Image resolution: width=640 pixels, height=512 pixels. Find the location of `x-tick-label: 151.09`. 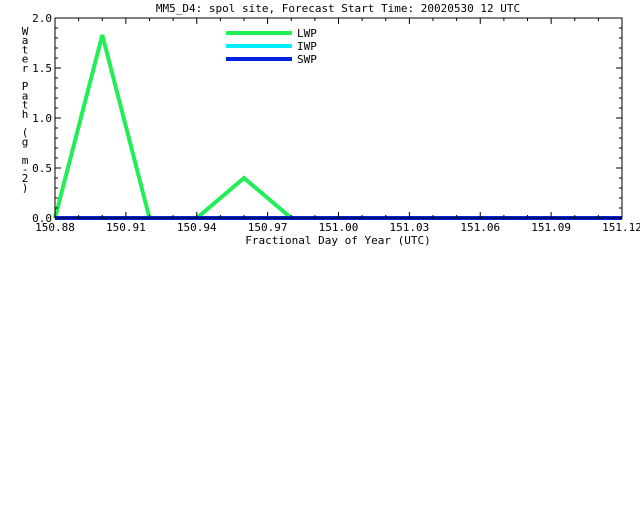

x-tick-label: 151.09 is located at coordinates (551, 227).